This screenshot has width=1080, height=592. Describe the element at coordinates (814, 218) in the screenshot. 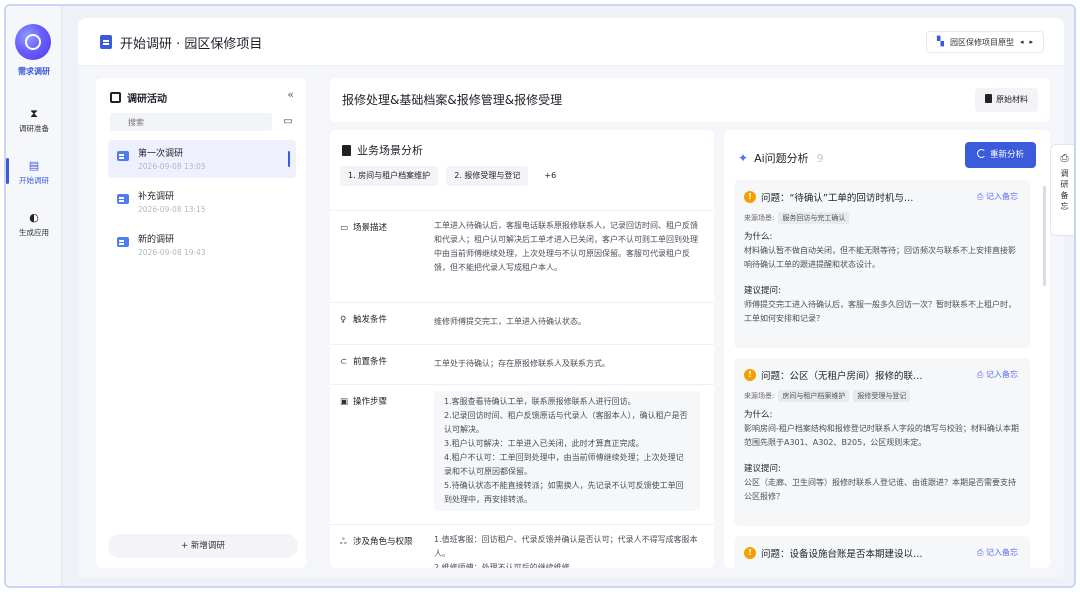

I see `source-tag: 服务回访与完工确认` at that location.